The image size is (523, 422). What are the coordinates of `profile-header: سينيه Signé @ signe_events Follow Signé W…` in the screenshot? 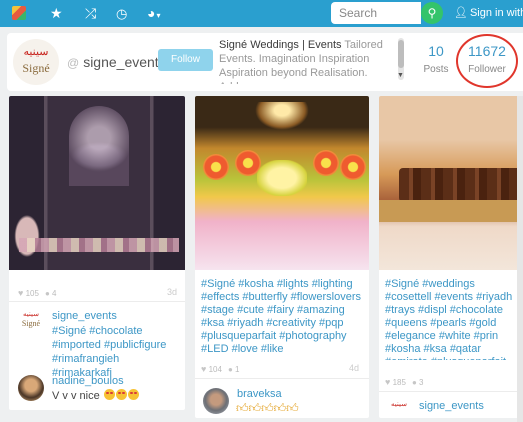 It's located at (265, 62).